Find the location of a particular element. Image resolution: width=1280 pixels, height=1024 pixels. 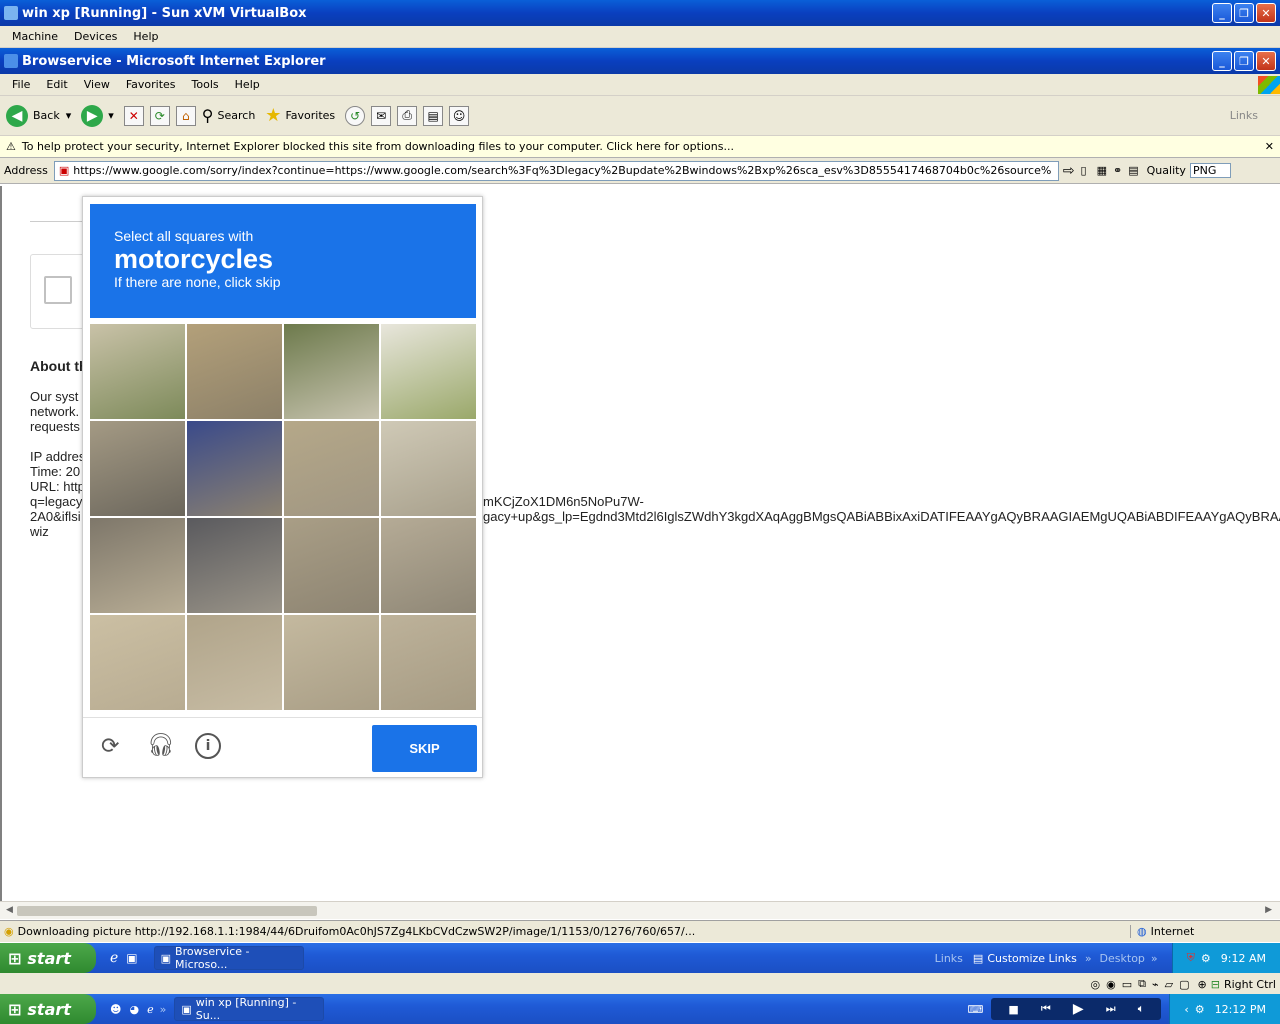

quicklaunch-chrome-icon: ◕ is located at coordinates (134, 1009).